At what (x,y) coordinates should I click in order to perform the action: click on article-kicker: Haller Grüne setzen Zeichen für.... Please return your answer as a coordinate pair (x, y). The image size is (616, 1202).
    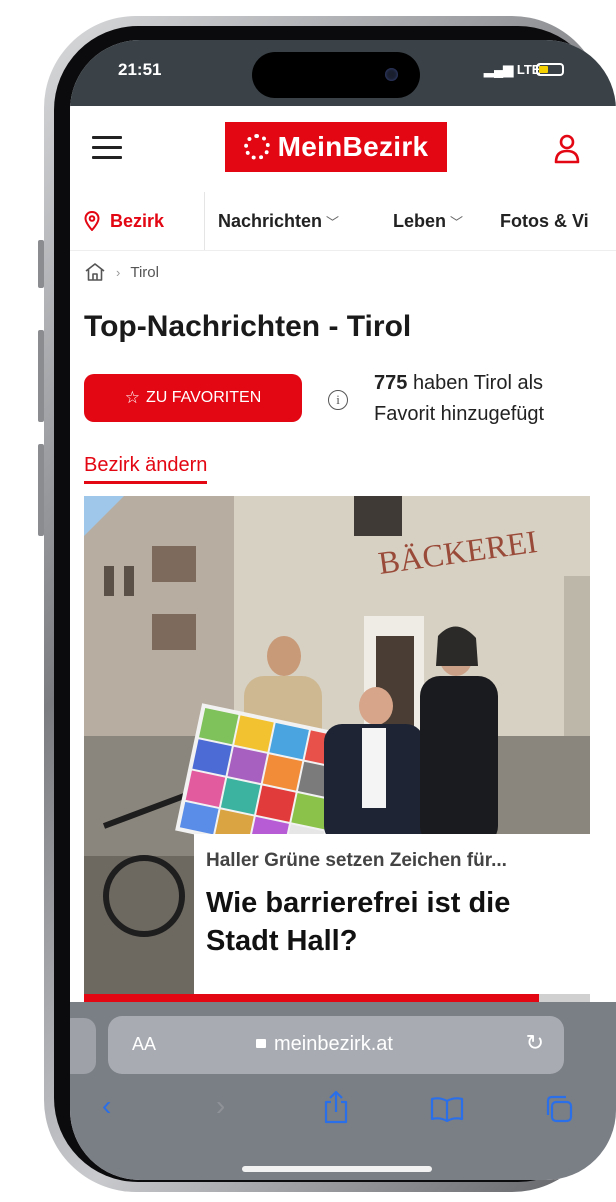
    Looking at the image, I should click on (356, 860).